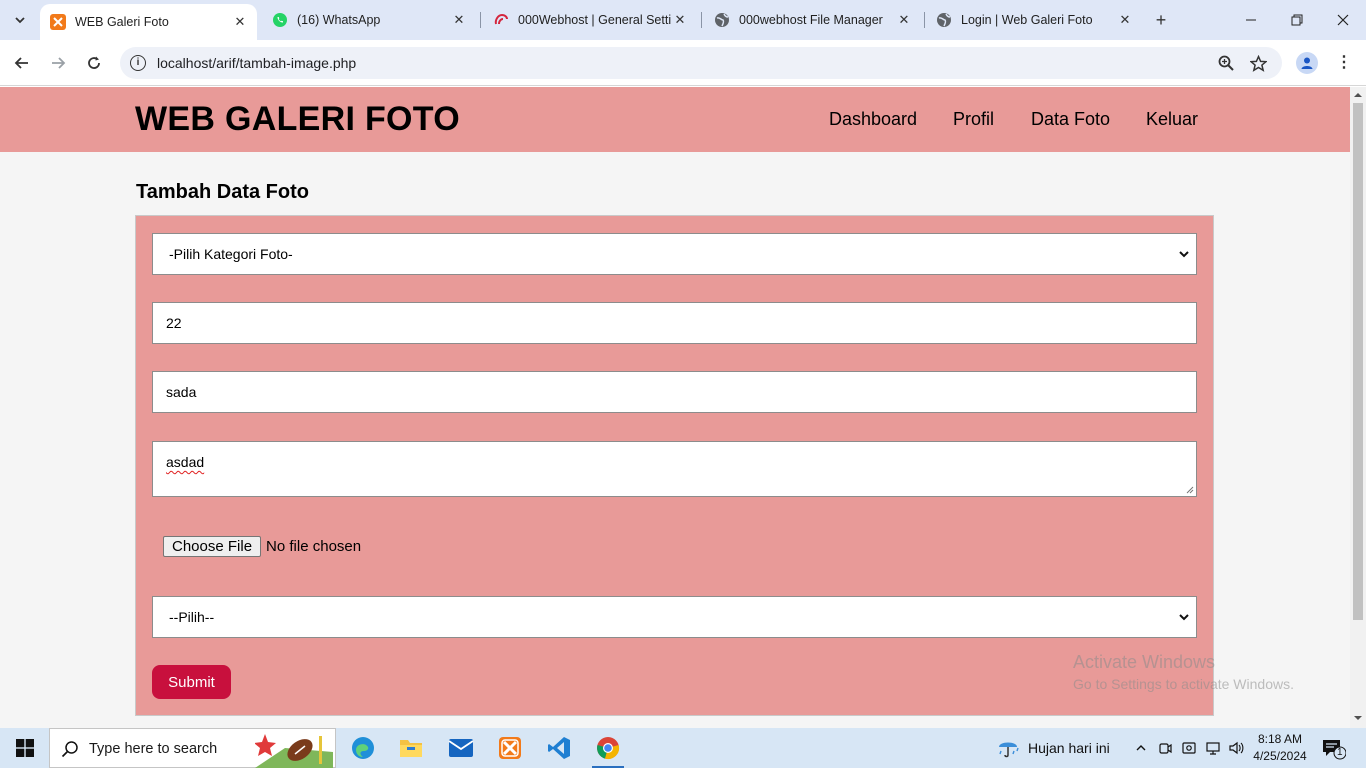 This screenshot has width=1366, height=768. Describe the element at coordinates (94, 63) in the screenshot. I see `reload-icon` at that location.